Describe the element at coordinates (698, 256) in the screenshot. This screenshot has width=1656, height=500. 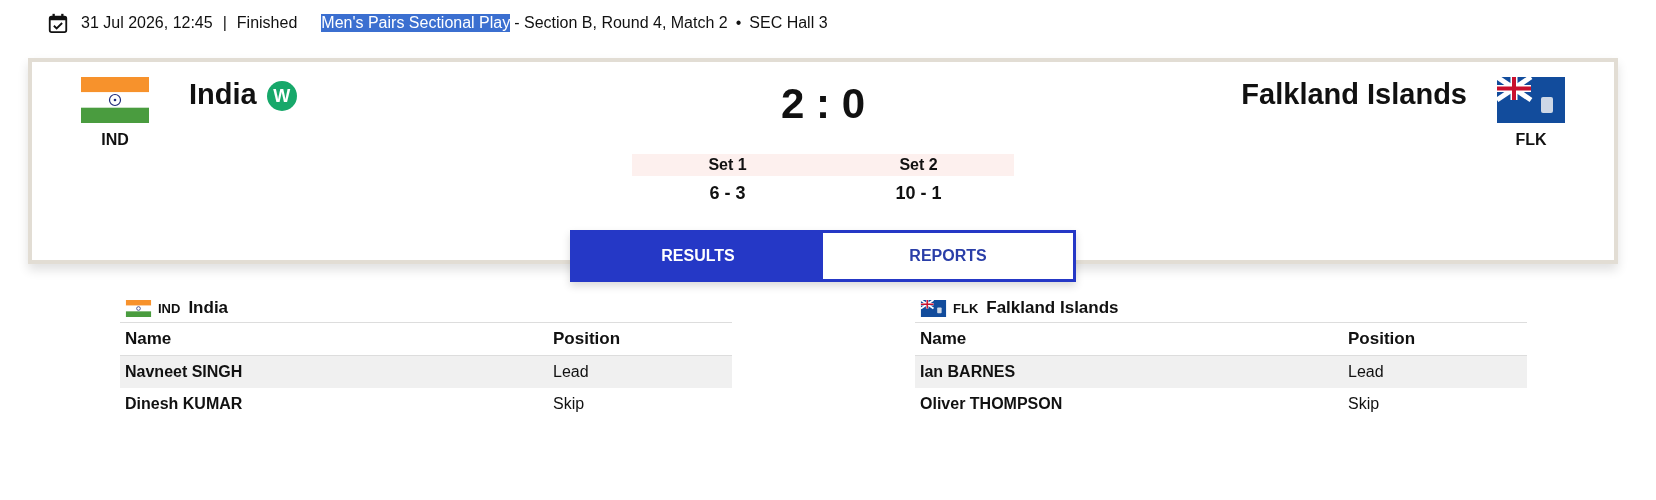
I see `tab: RESULTS` at that location.